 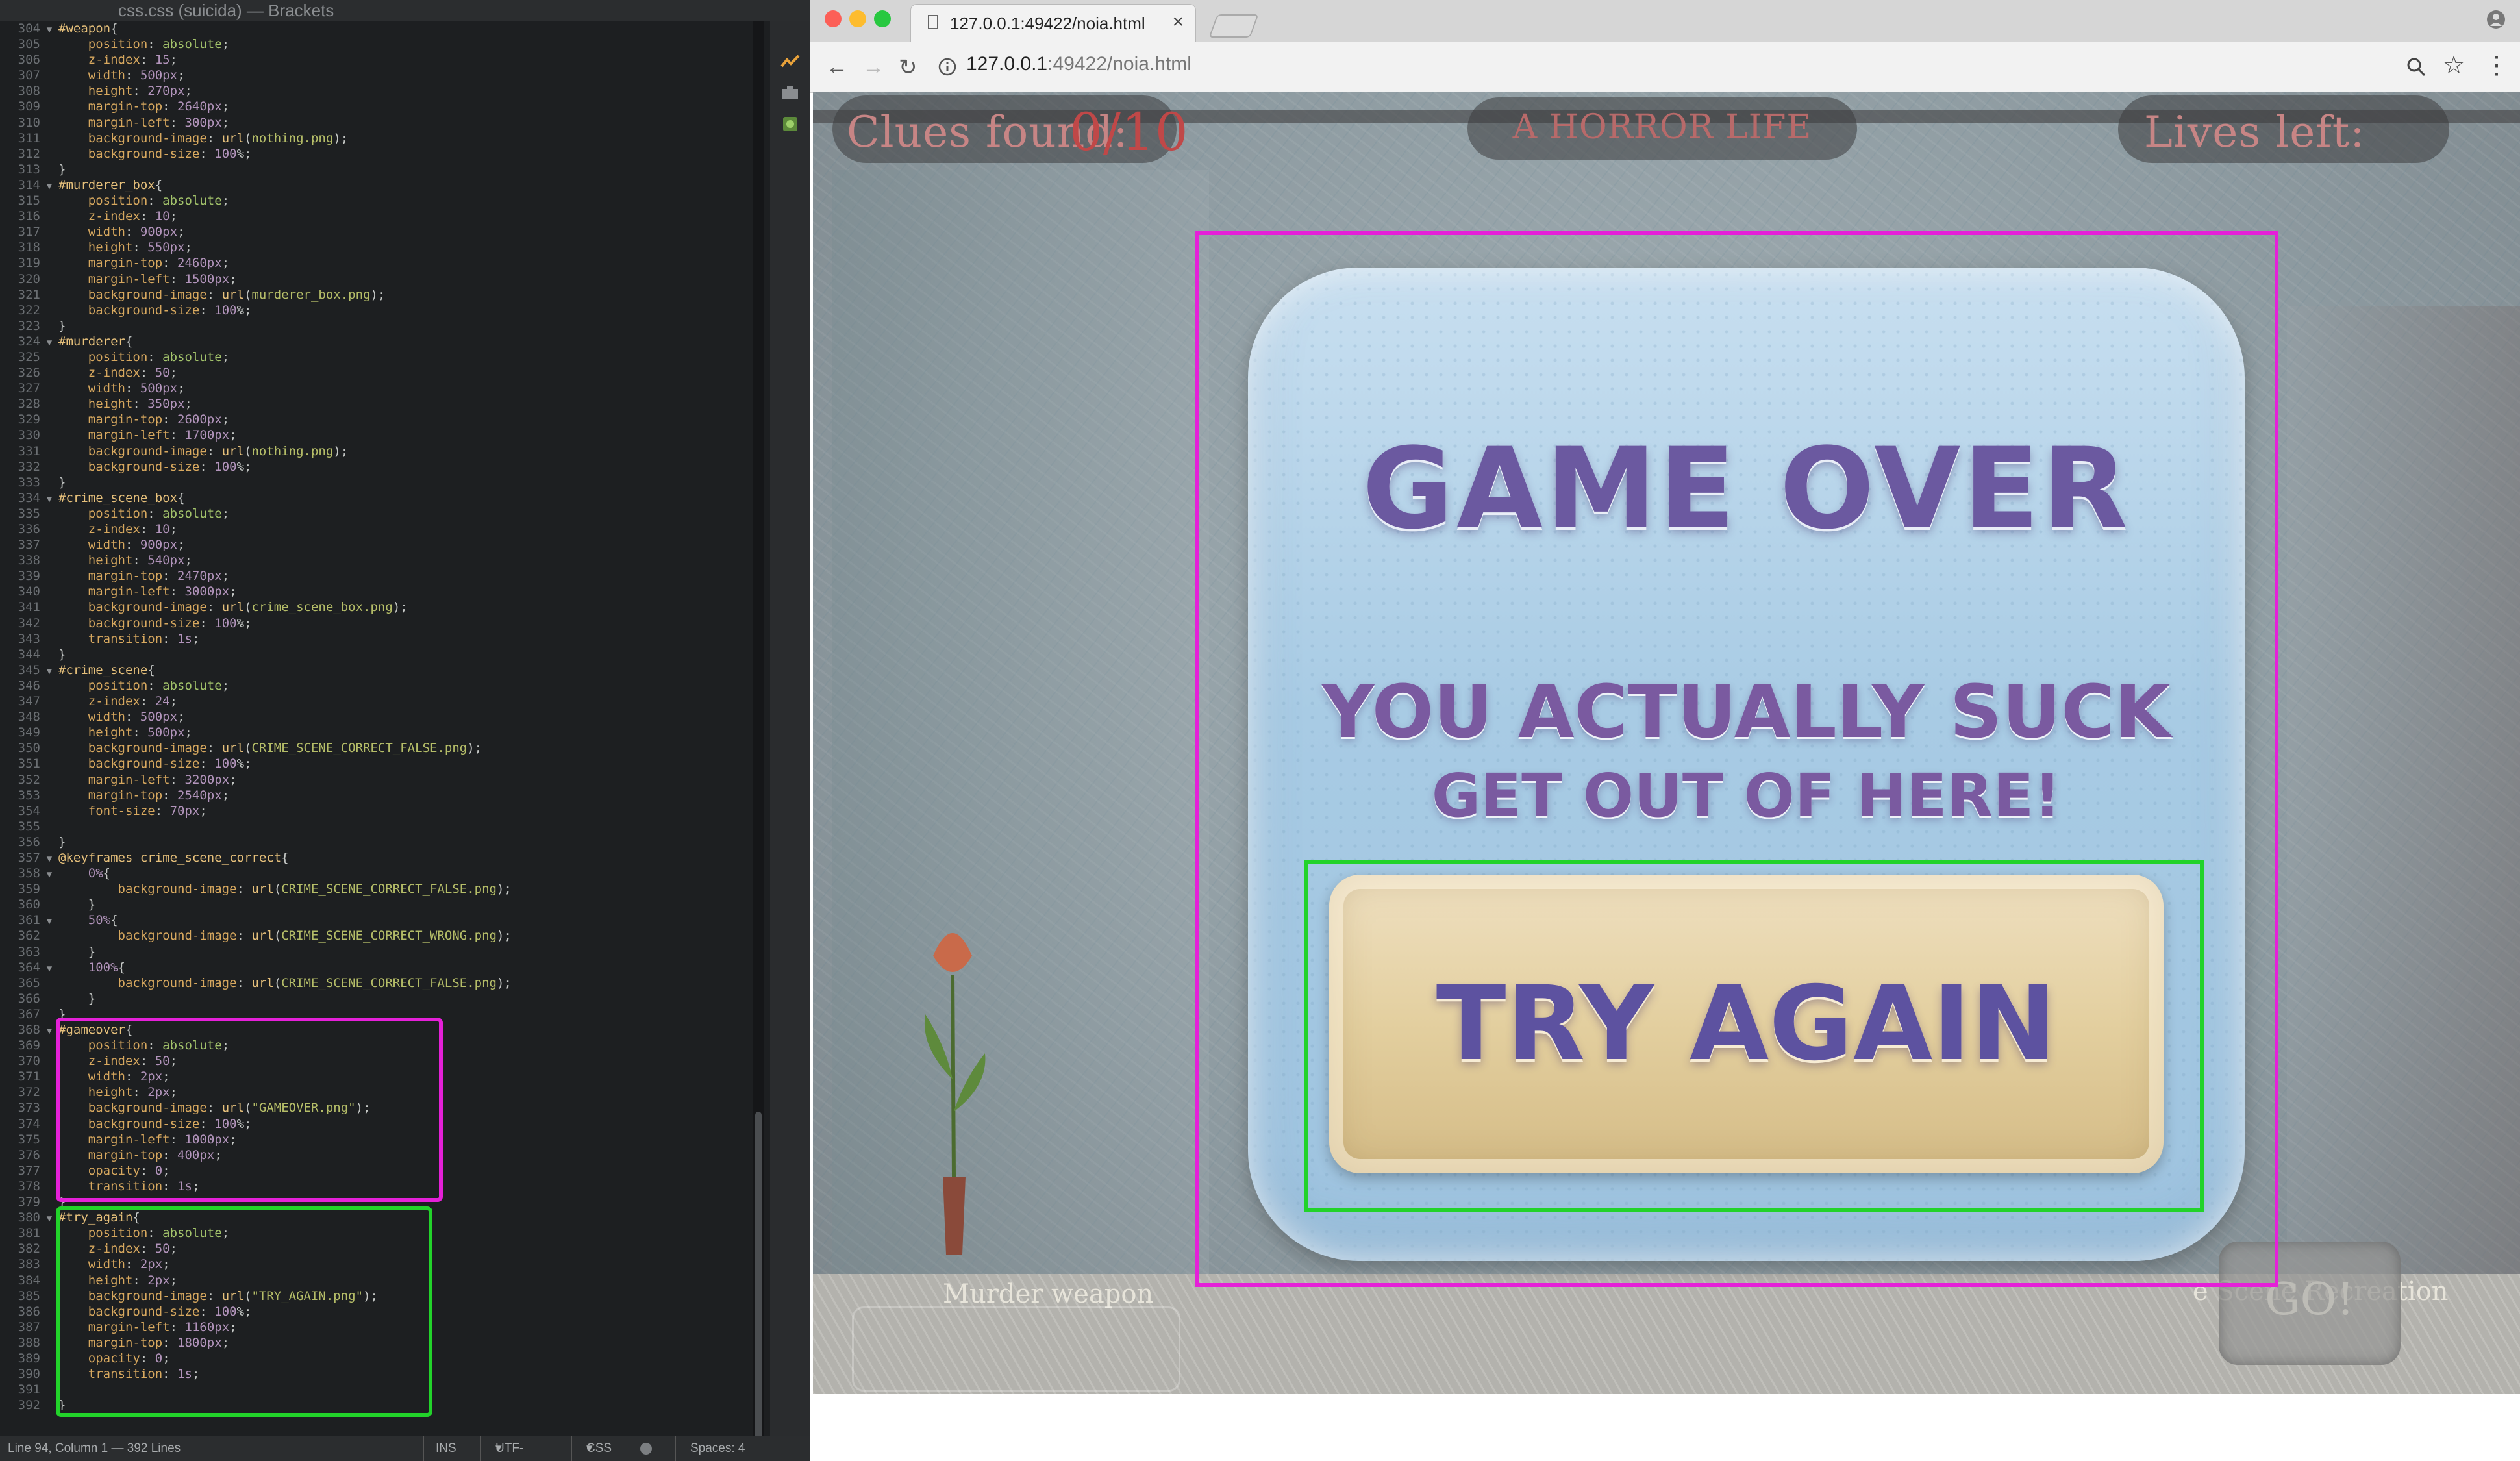 I want to click on code-line: 353 margin-top: 2540px;, so click(x=376, y=795).